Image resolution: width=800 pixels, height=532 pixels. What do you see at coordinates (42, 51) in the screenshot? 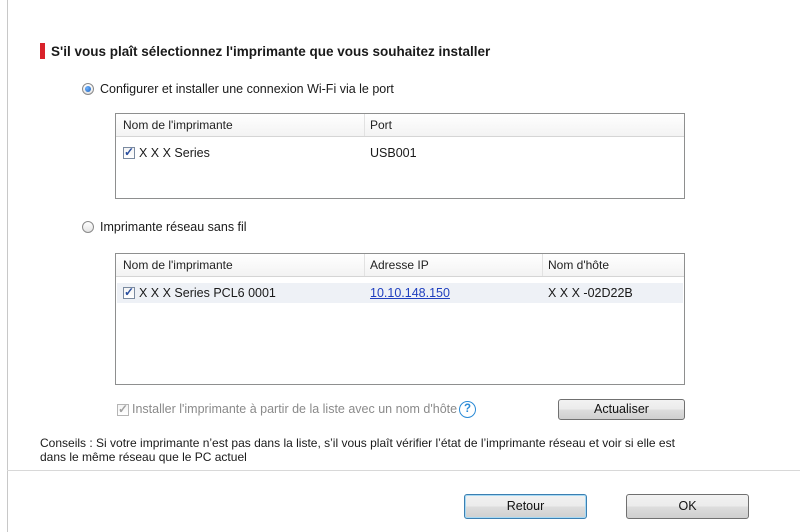
I see `heading-accent-bar` at bounding box center [42, 51].